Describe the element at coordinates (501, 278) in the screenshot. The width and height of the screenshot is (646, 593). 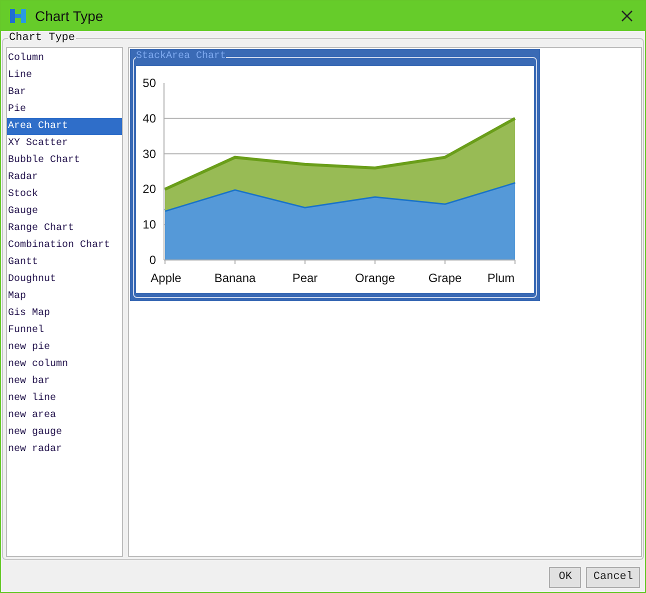
I see `category-label: Plum` at that location.